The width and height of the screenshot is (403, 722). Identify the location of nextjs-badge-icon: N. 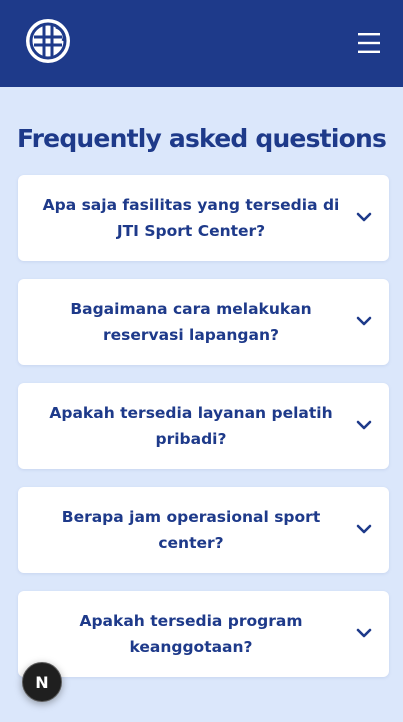
(42, 682).